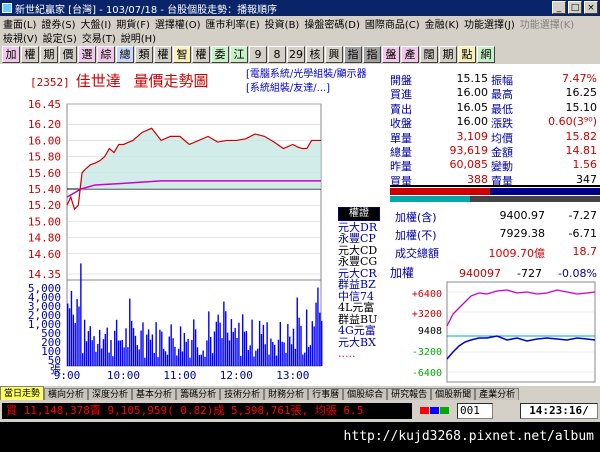 This screenshot has width=600, height=452. I want to click on tab-9: 研究報告, so click(409, 394).